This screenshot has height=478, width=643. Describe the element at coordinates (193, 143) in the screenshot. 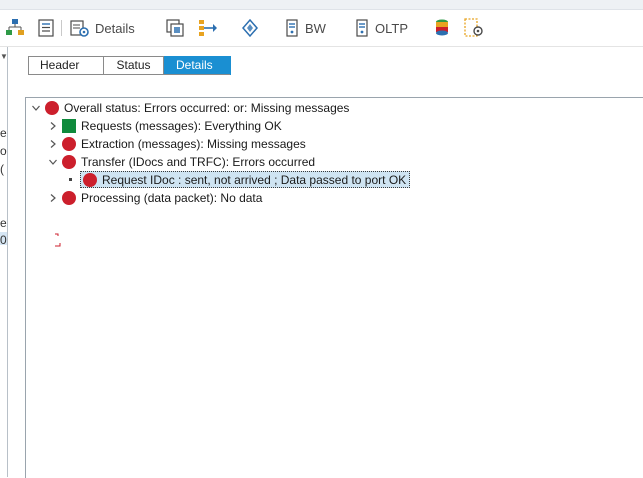

I see `tree-node-label: Extraction (messages): Missing messages` at that location.